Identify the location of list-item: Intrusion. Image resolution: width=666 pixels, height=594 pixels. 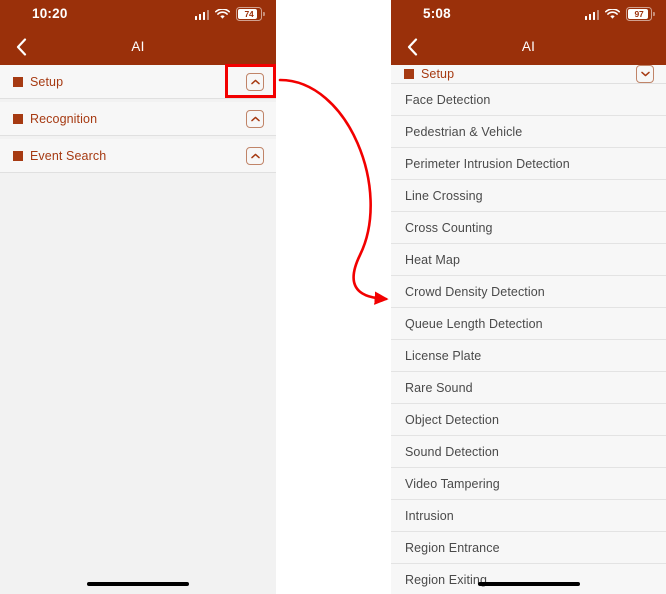
(528, 516).